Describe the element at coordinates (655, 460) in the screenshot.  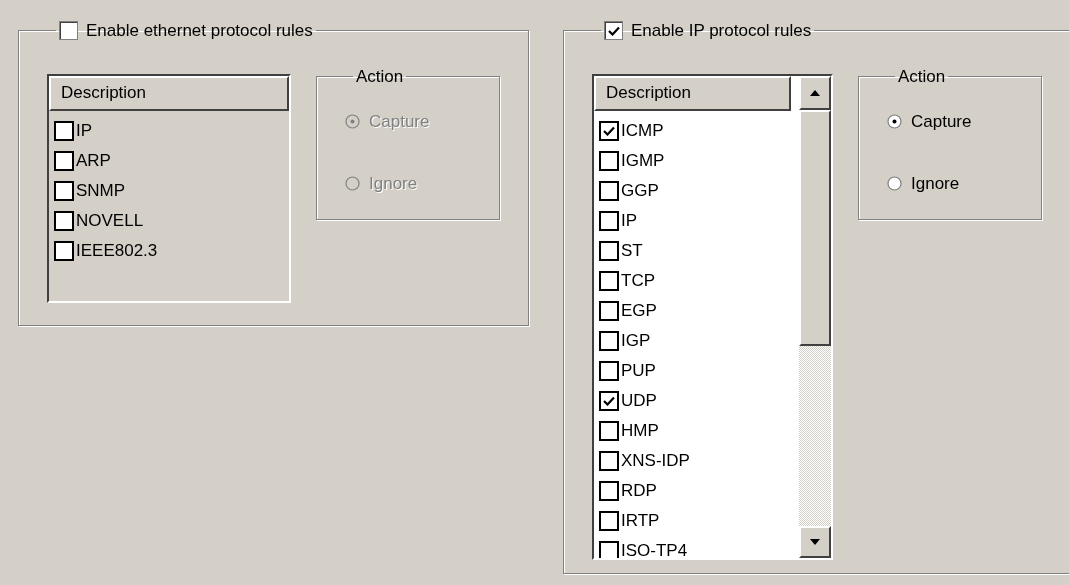
I see `list-item-label: XNS-IDP` at that location.